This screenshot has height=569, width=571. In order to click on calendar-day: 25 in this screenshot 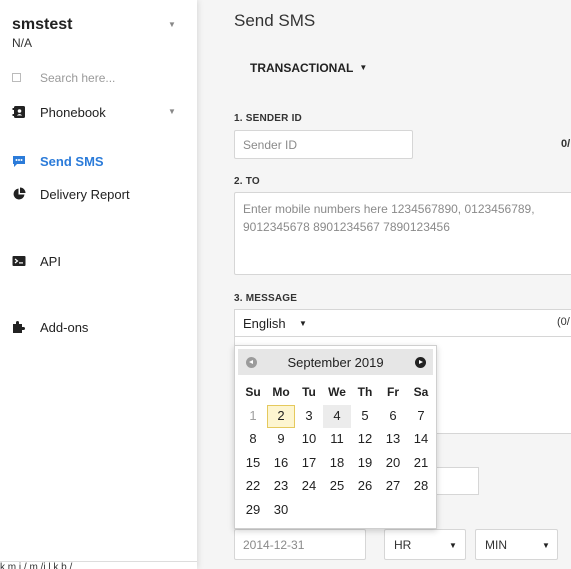, I will do `click(337, 487)`.